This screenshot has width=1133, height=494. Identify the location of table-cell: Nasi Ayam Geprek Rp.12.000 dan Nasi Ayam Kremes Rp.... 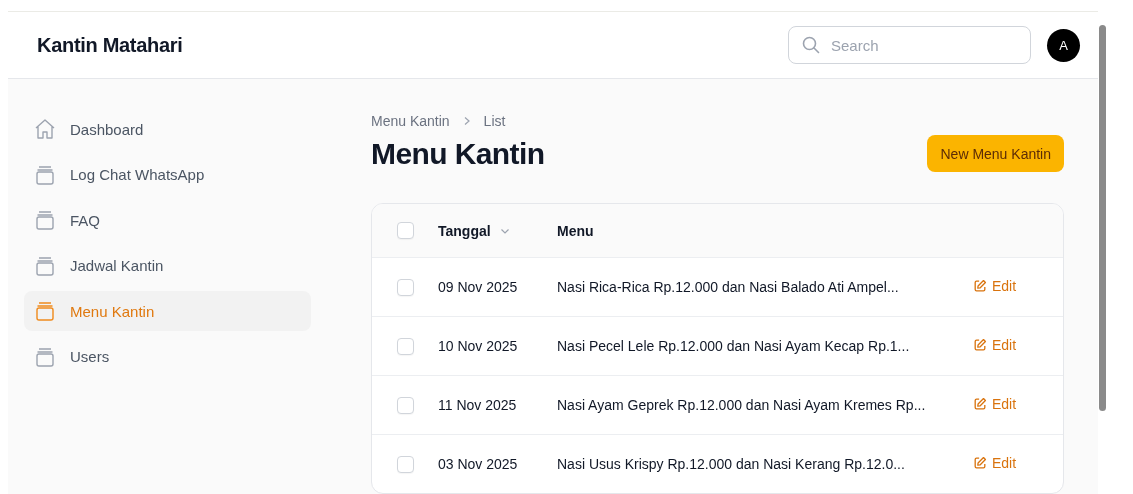
(741, 405).